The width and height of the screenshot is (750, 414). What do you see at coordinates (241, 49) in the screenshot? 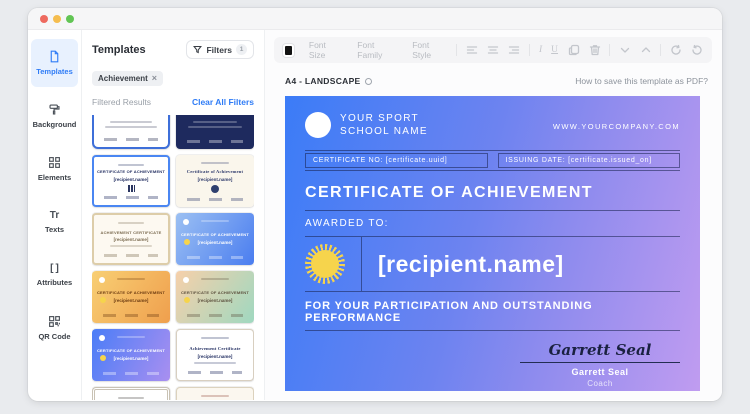
I see `filters-count-badge: 1` at bounding box center [241, 49].